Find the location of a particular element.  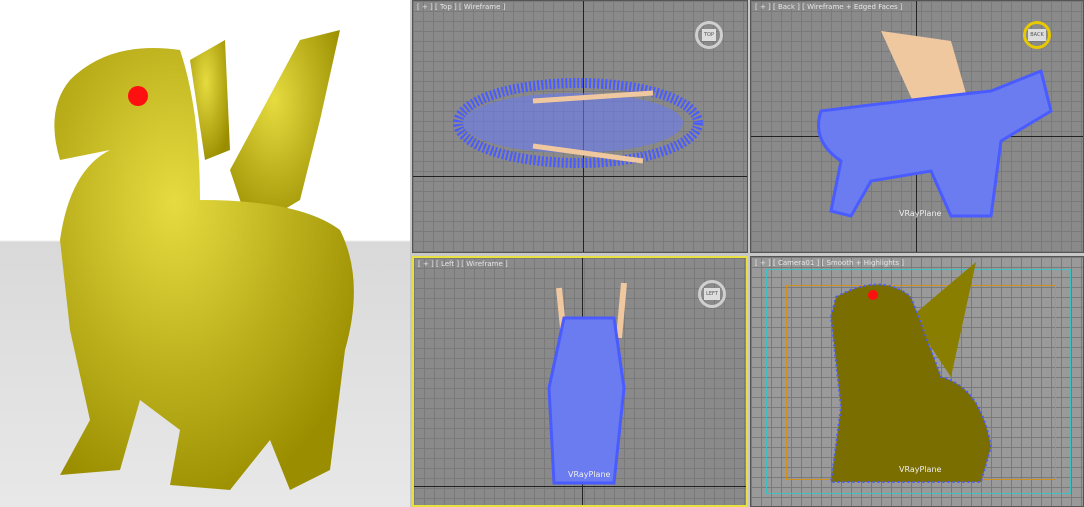

viewcube: TOP is located at coordinates (709, 35).